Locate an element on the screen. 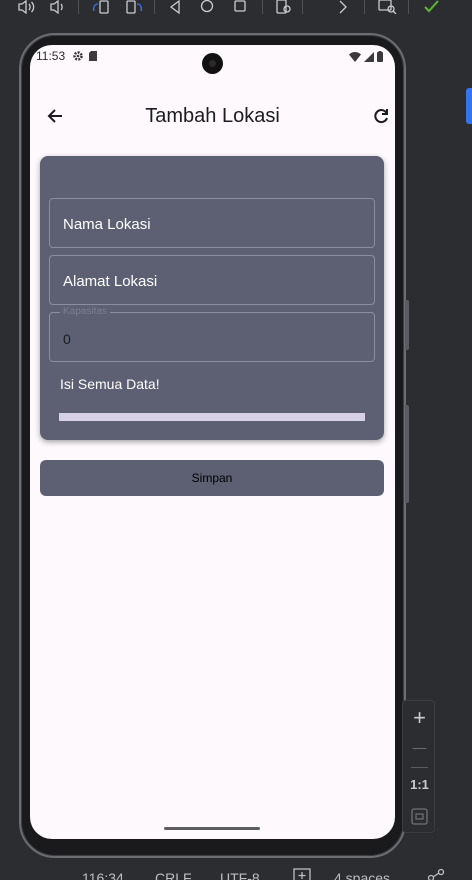  app-bar: Tambah Lokasi is located at coordinates (212, 117).